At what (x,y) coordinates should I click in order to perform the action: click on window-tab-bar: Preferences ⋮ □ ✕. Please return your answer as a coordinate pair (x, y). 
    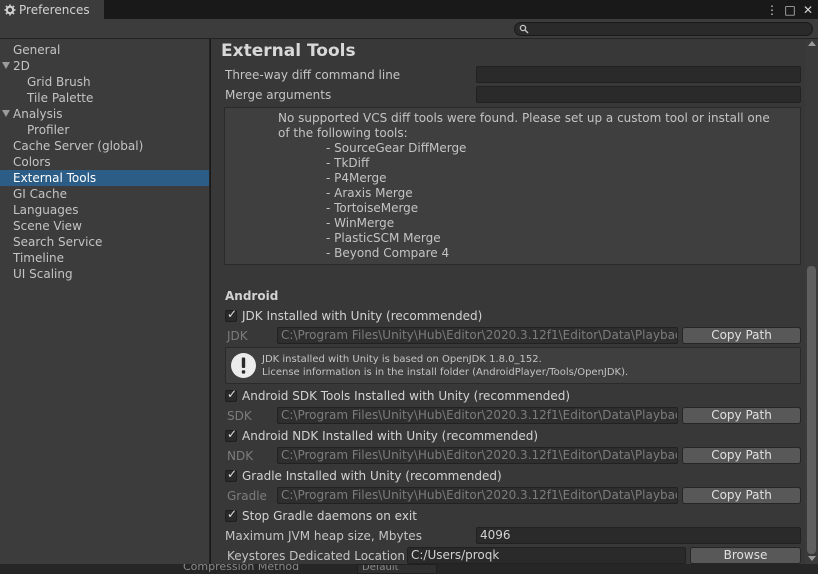
    Looking at the image, I should click on (409, 9).